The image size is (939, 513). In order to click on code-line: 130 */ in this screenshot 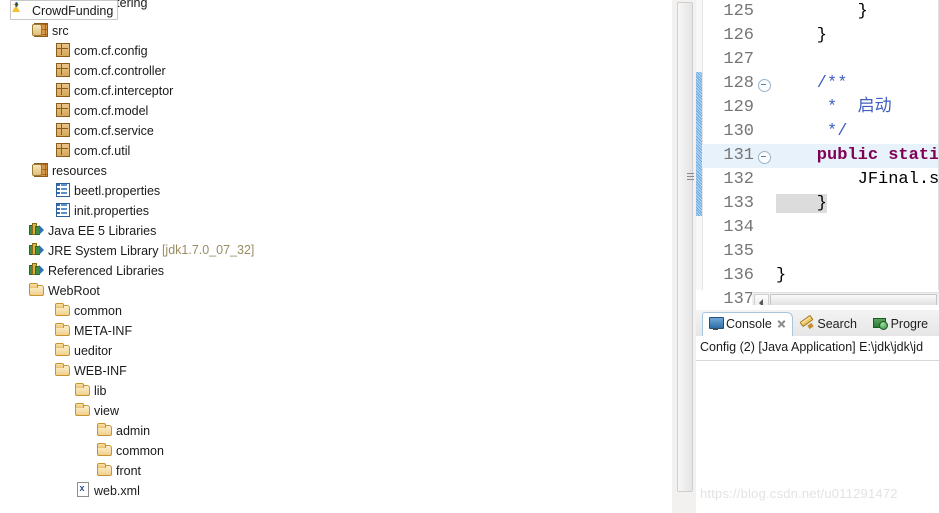, I will do `click(820, 132)`.